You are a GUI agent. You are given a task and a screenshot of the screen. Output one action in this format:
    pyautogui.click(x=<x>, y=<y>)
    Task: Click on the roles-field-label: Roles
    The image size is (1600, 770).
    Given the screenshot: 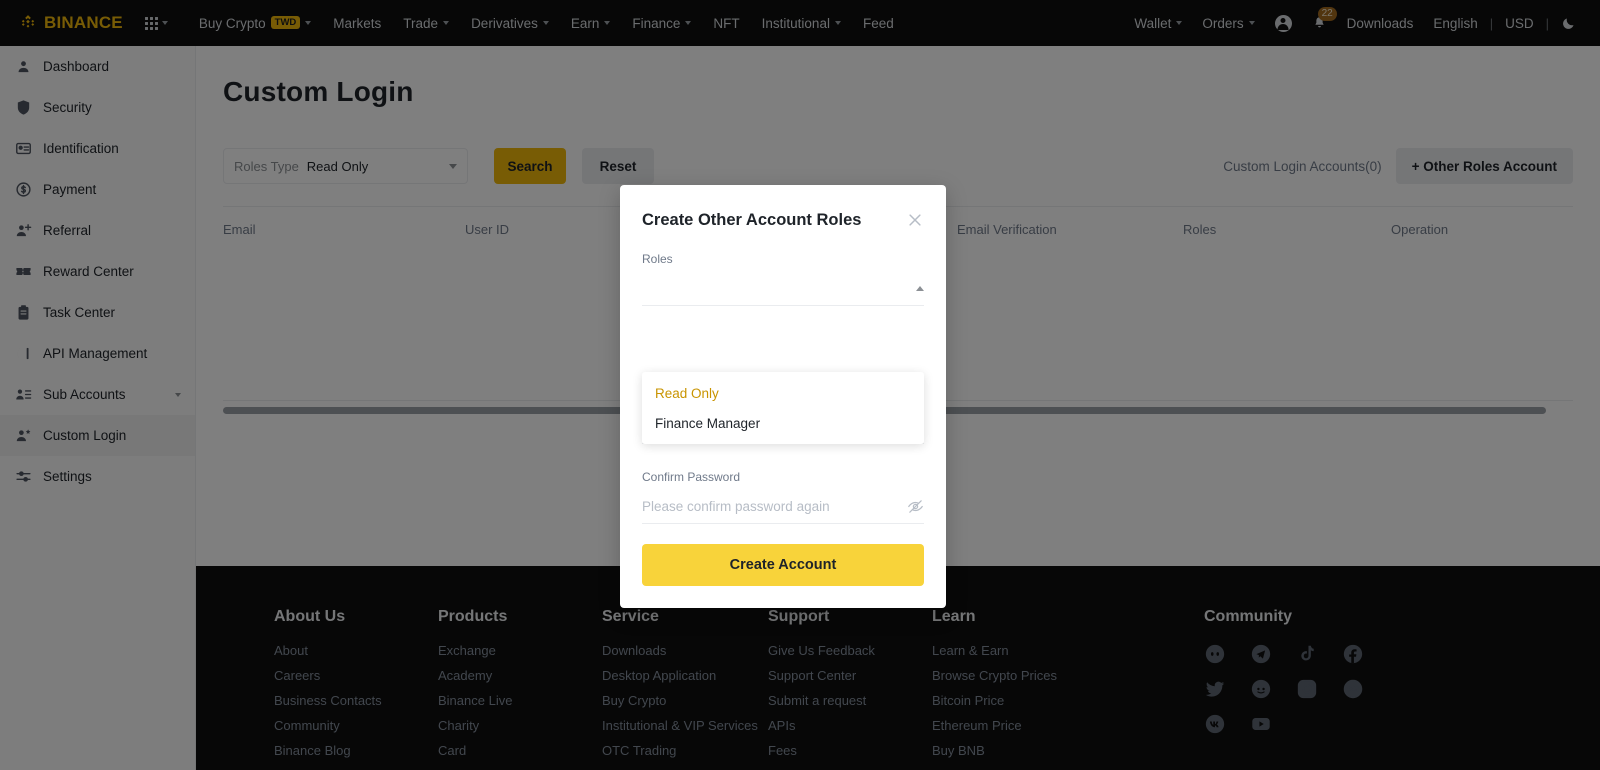 What is the action you would take?
    pyautogui.click(x=657, y=259)
    